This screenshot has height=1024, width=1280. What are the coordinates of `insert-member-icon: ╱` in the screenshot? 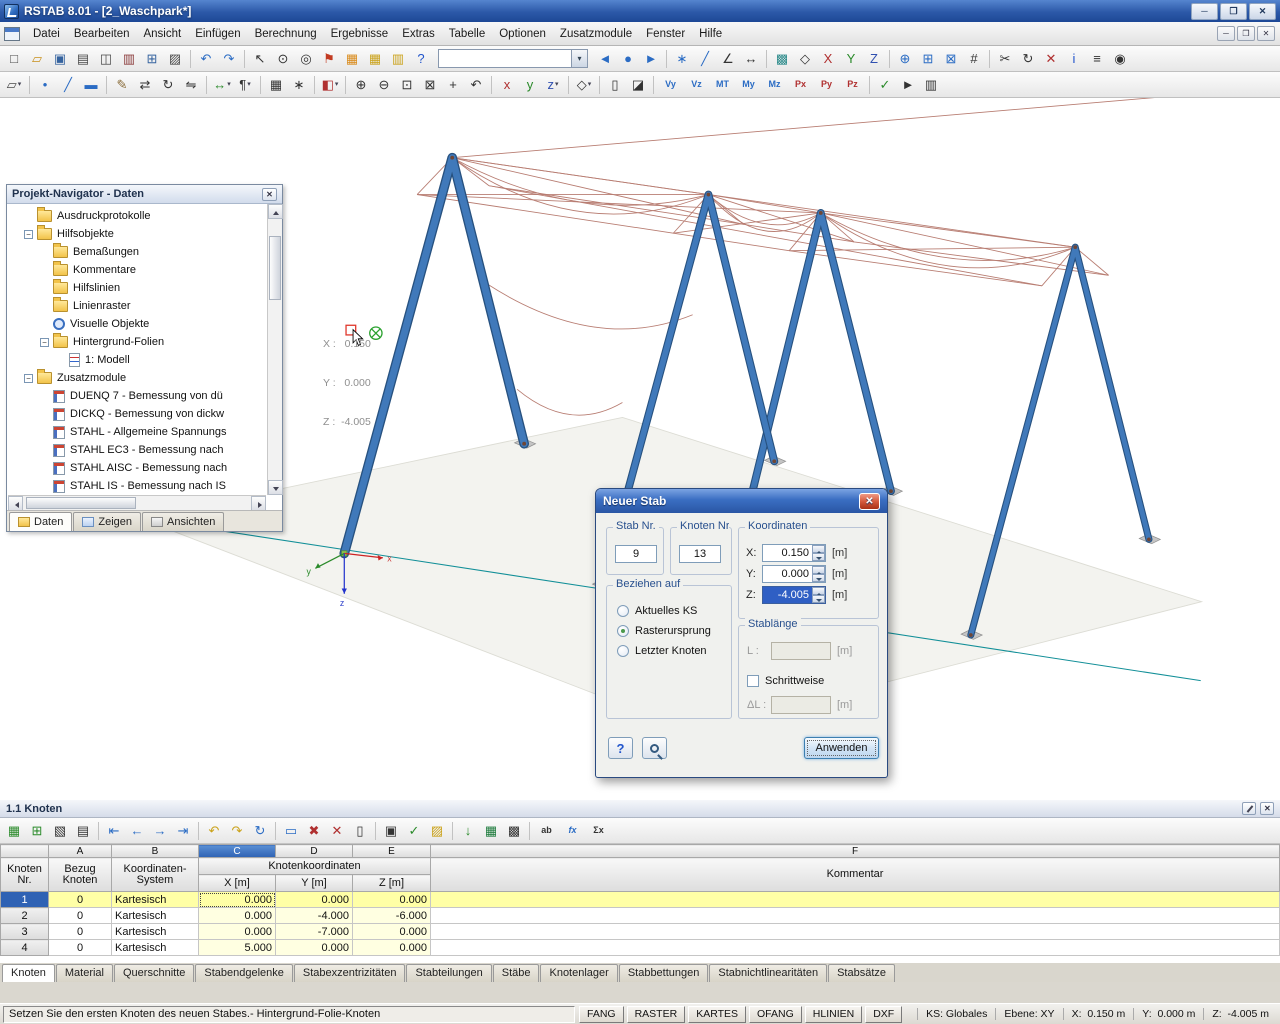 It's located at (705, 59).